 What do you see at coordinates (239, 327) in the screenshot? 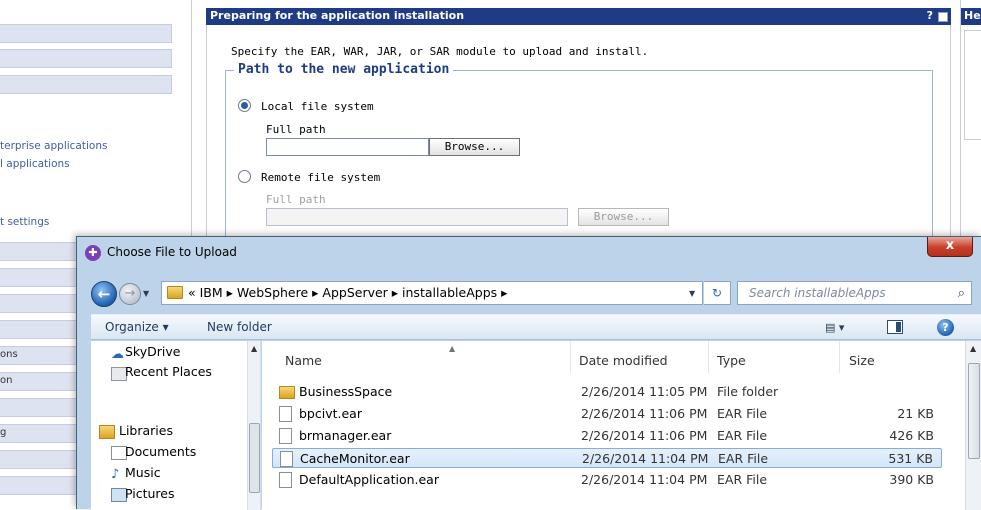
I see `new-folder-button: New folder` at bounding box center [239, 327].